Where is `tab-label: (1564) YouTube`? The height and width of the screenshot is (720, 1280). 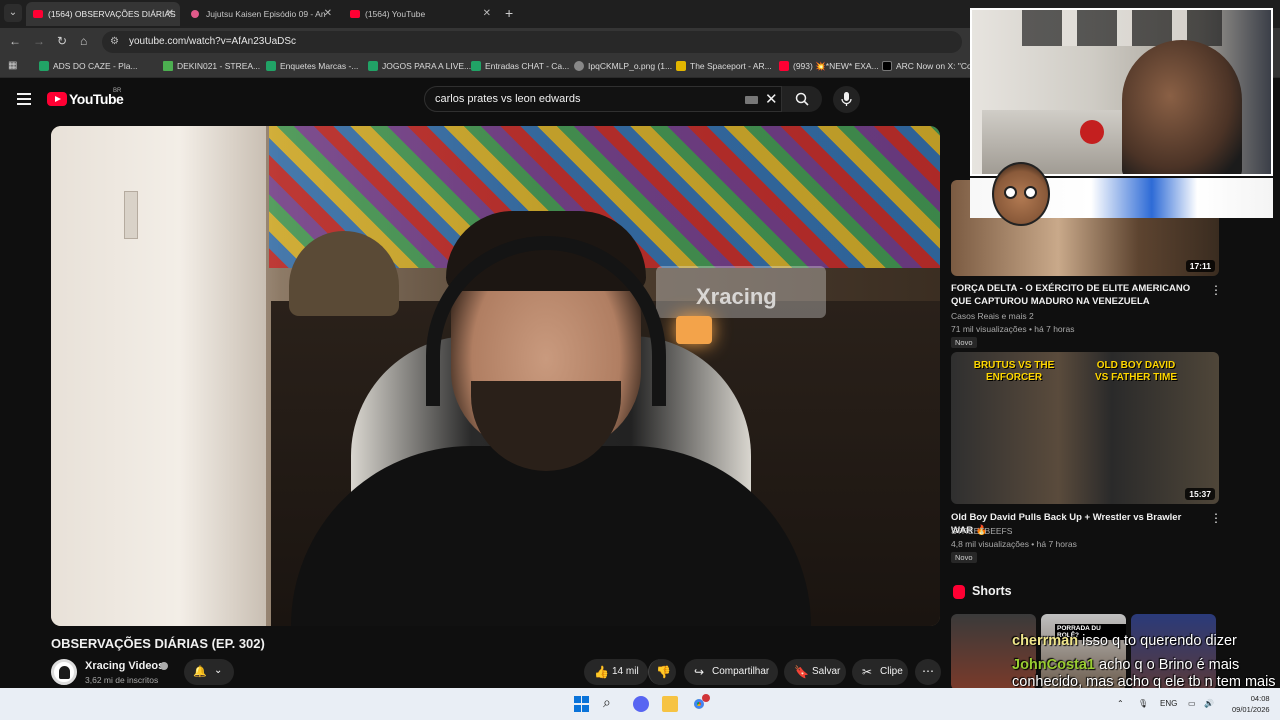 tab-label: (1564) YouTube is located at coordinates (395, 14).